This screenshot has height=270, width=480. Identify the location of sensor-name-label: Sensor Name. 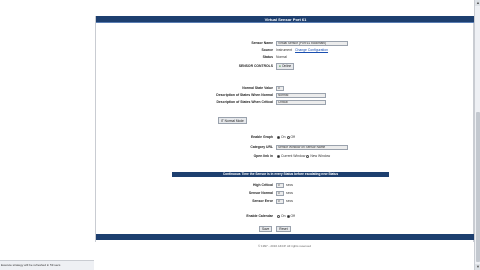
(262, 43).